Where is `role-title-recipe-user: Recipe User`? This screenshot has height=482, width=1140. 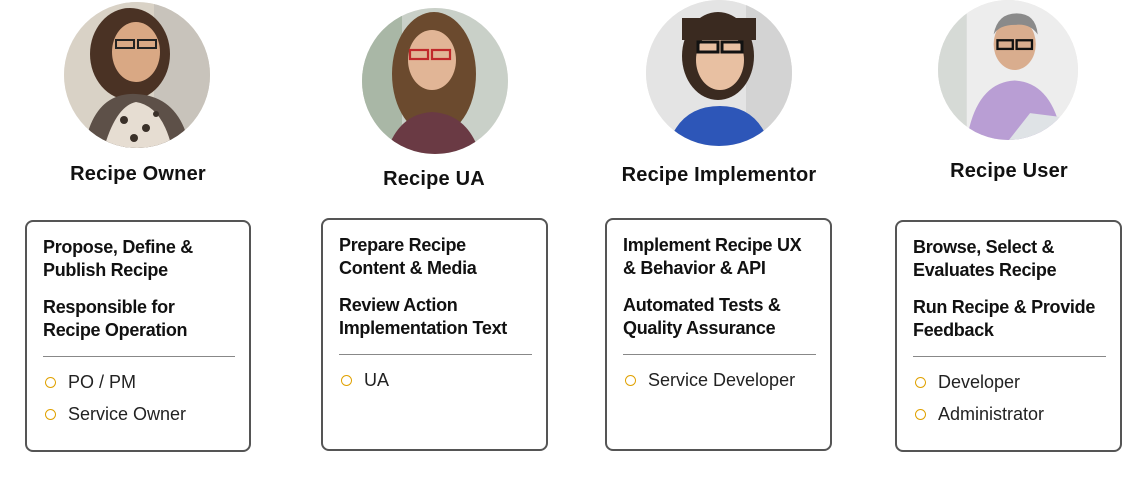 role-title-recipe-user: Recipe User is located at coordinates (1009, 171).